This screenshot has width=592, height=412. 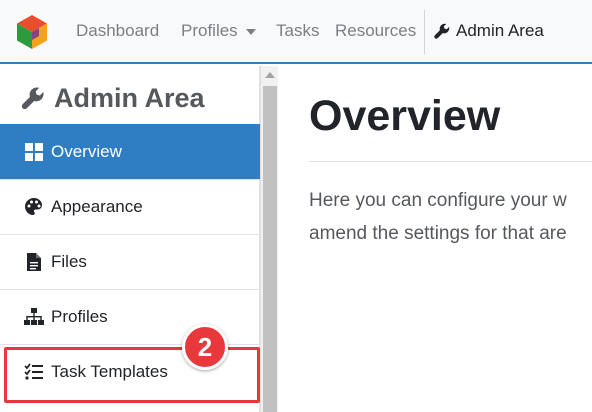 I want to click on nav-profiles-dropdown: Profiles, so click(x=218, y=31).